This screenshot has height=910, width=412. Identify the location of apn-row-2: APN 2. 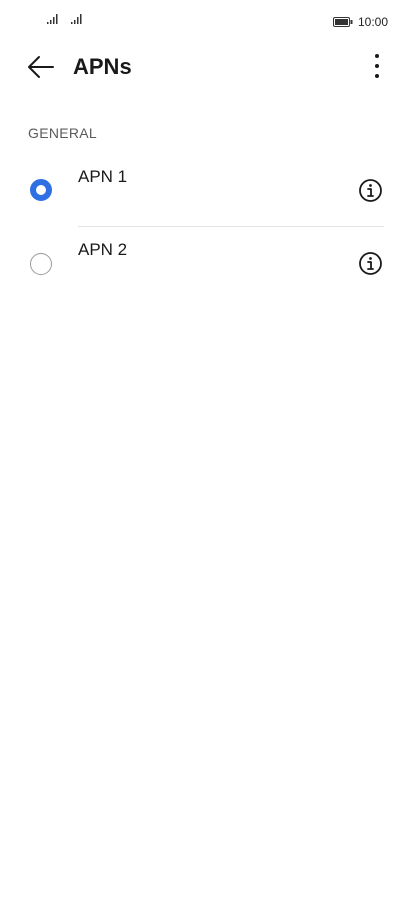
(206, 269).